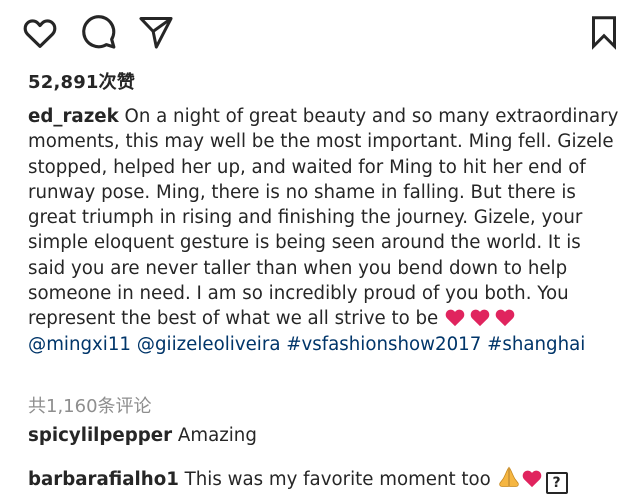 This screenshot has height=500, width=640. What do you see at coordinates (103, 479) in the screenshot?
I see `comment-author: barbarafialho1` at bounding box center [103, 479].